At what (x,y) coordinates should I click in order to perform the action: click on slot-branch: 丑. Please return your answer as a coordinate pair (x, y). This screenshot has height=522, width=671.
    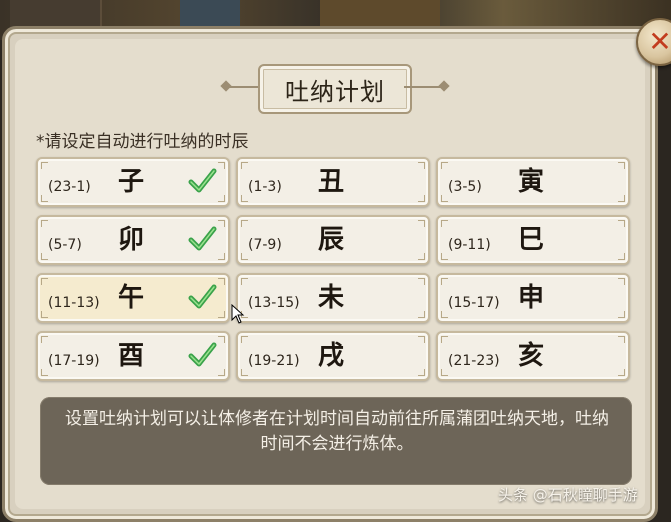
    Looking at the image, I should click on (331, 182).